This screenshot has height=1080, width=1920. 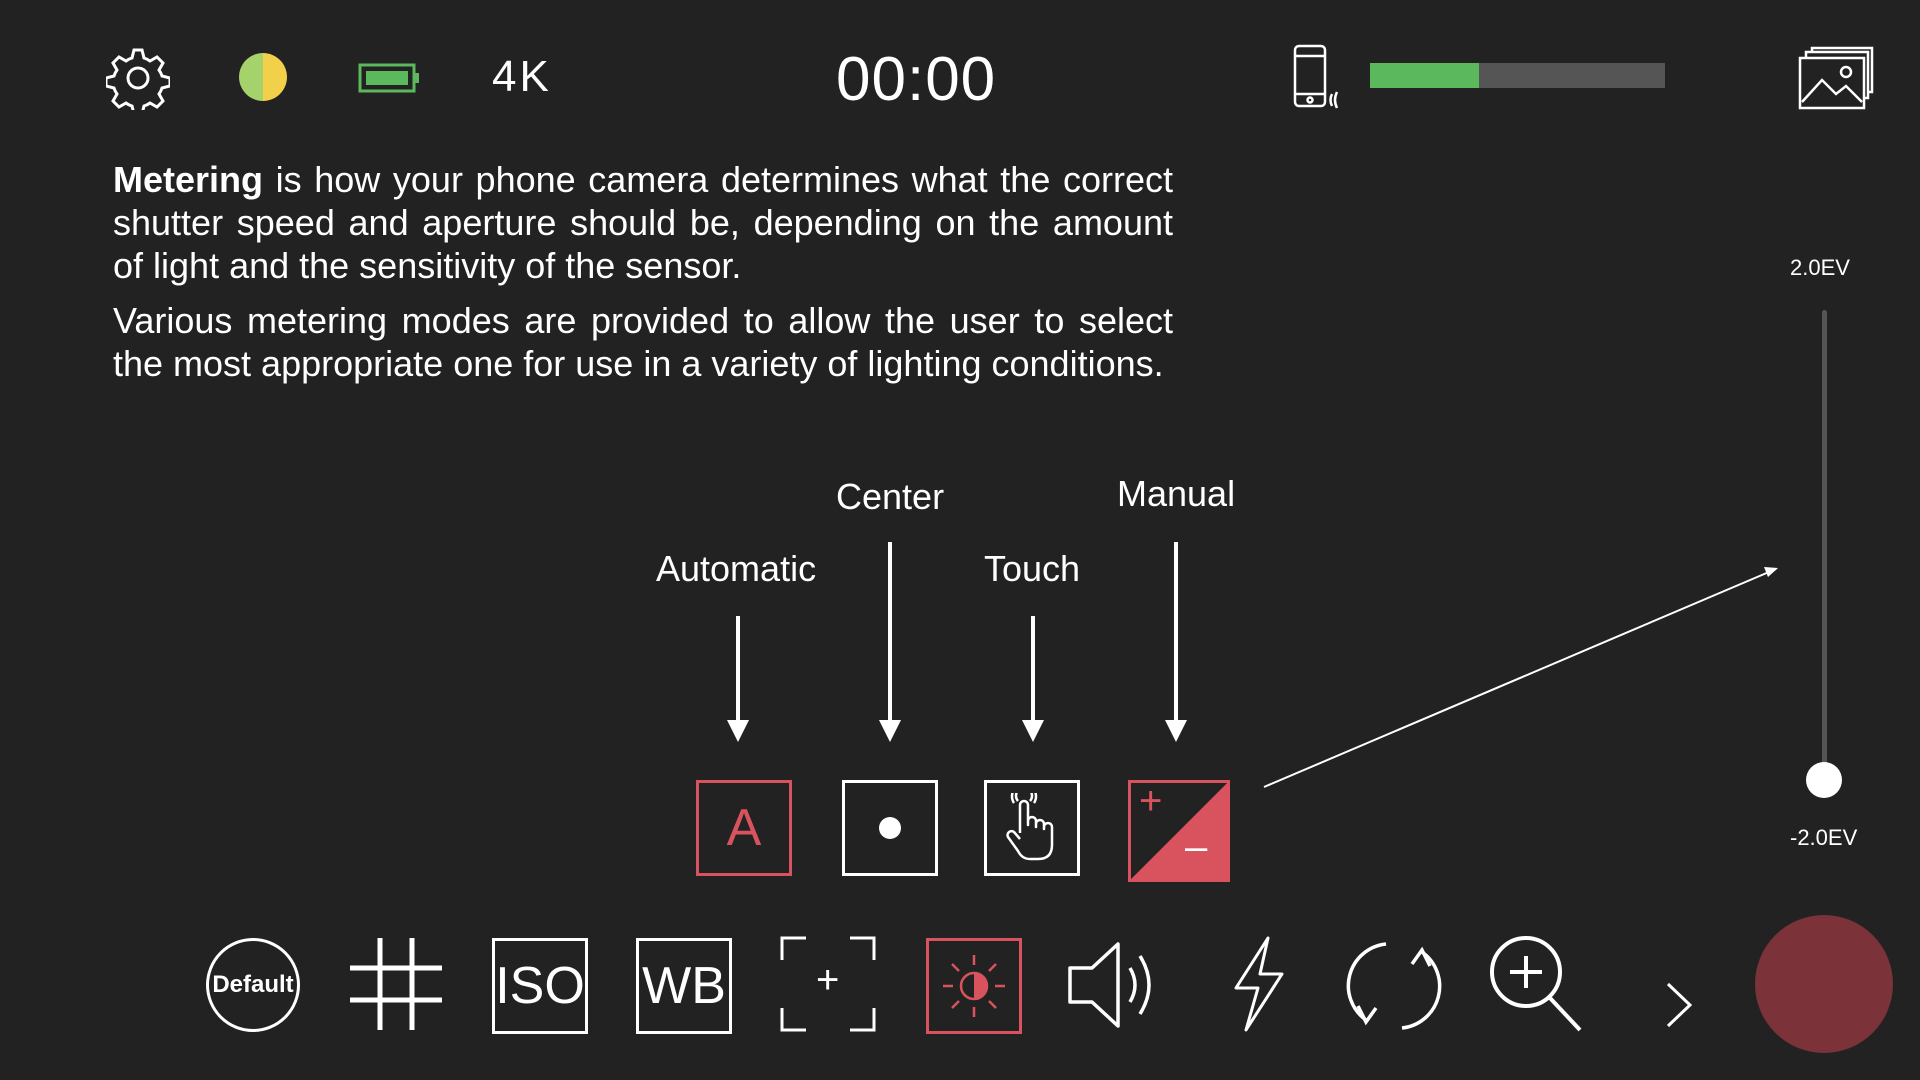 I want to click on iso-button: ISO, so click(x=540, y=986).